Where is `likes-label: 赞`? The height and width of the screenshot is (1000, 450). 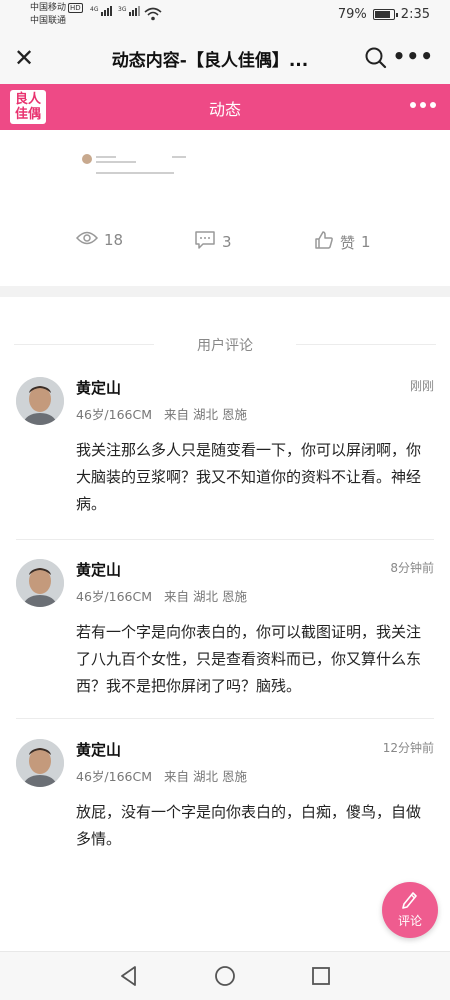
likes-label: 赞 is located at coordinates (348, 242).